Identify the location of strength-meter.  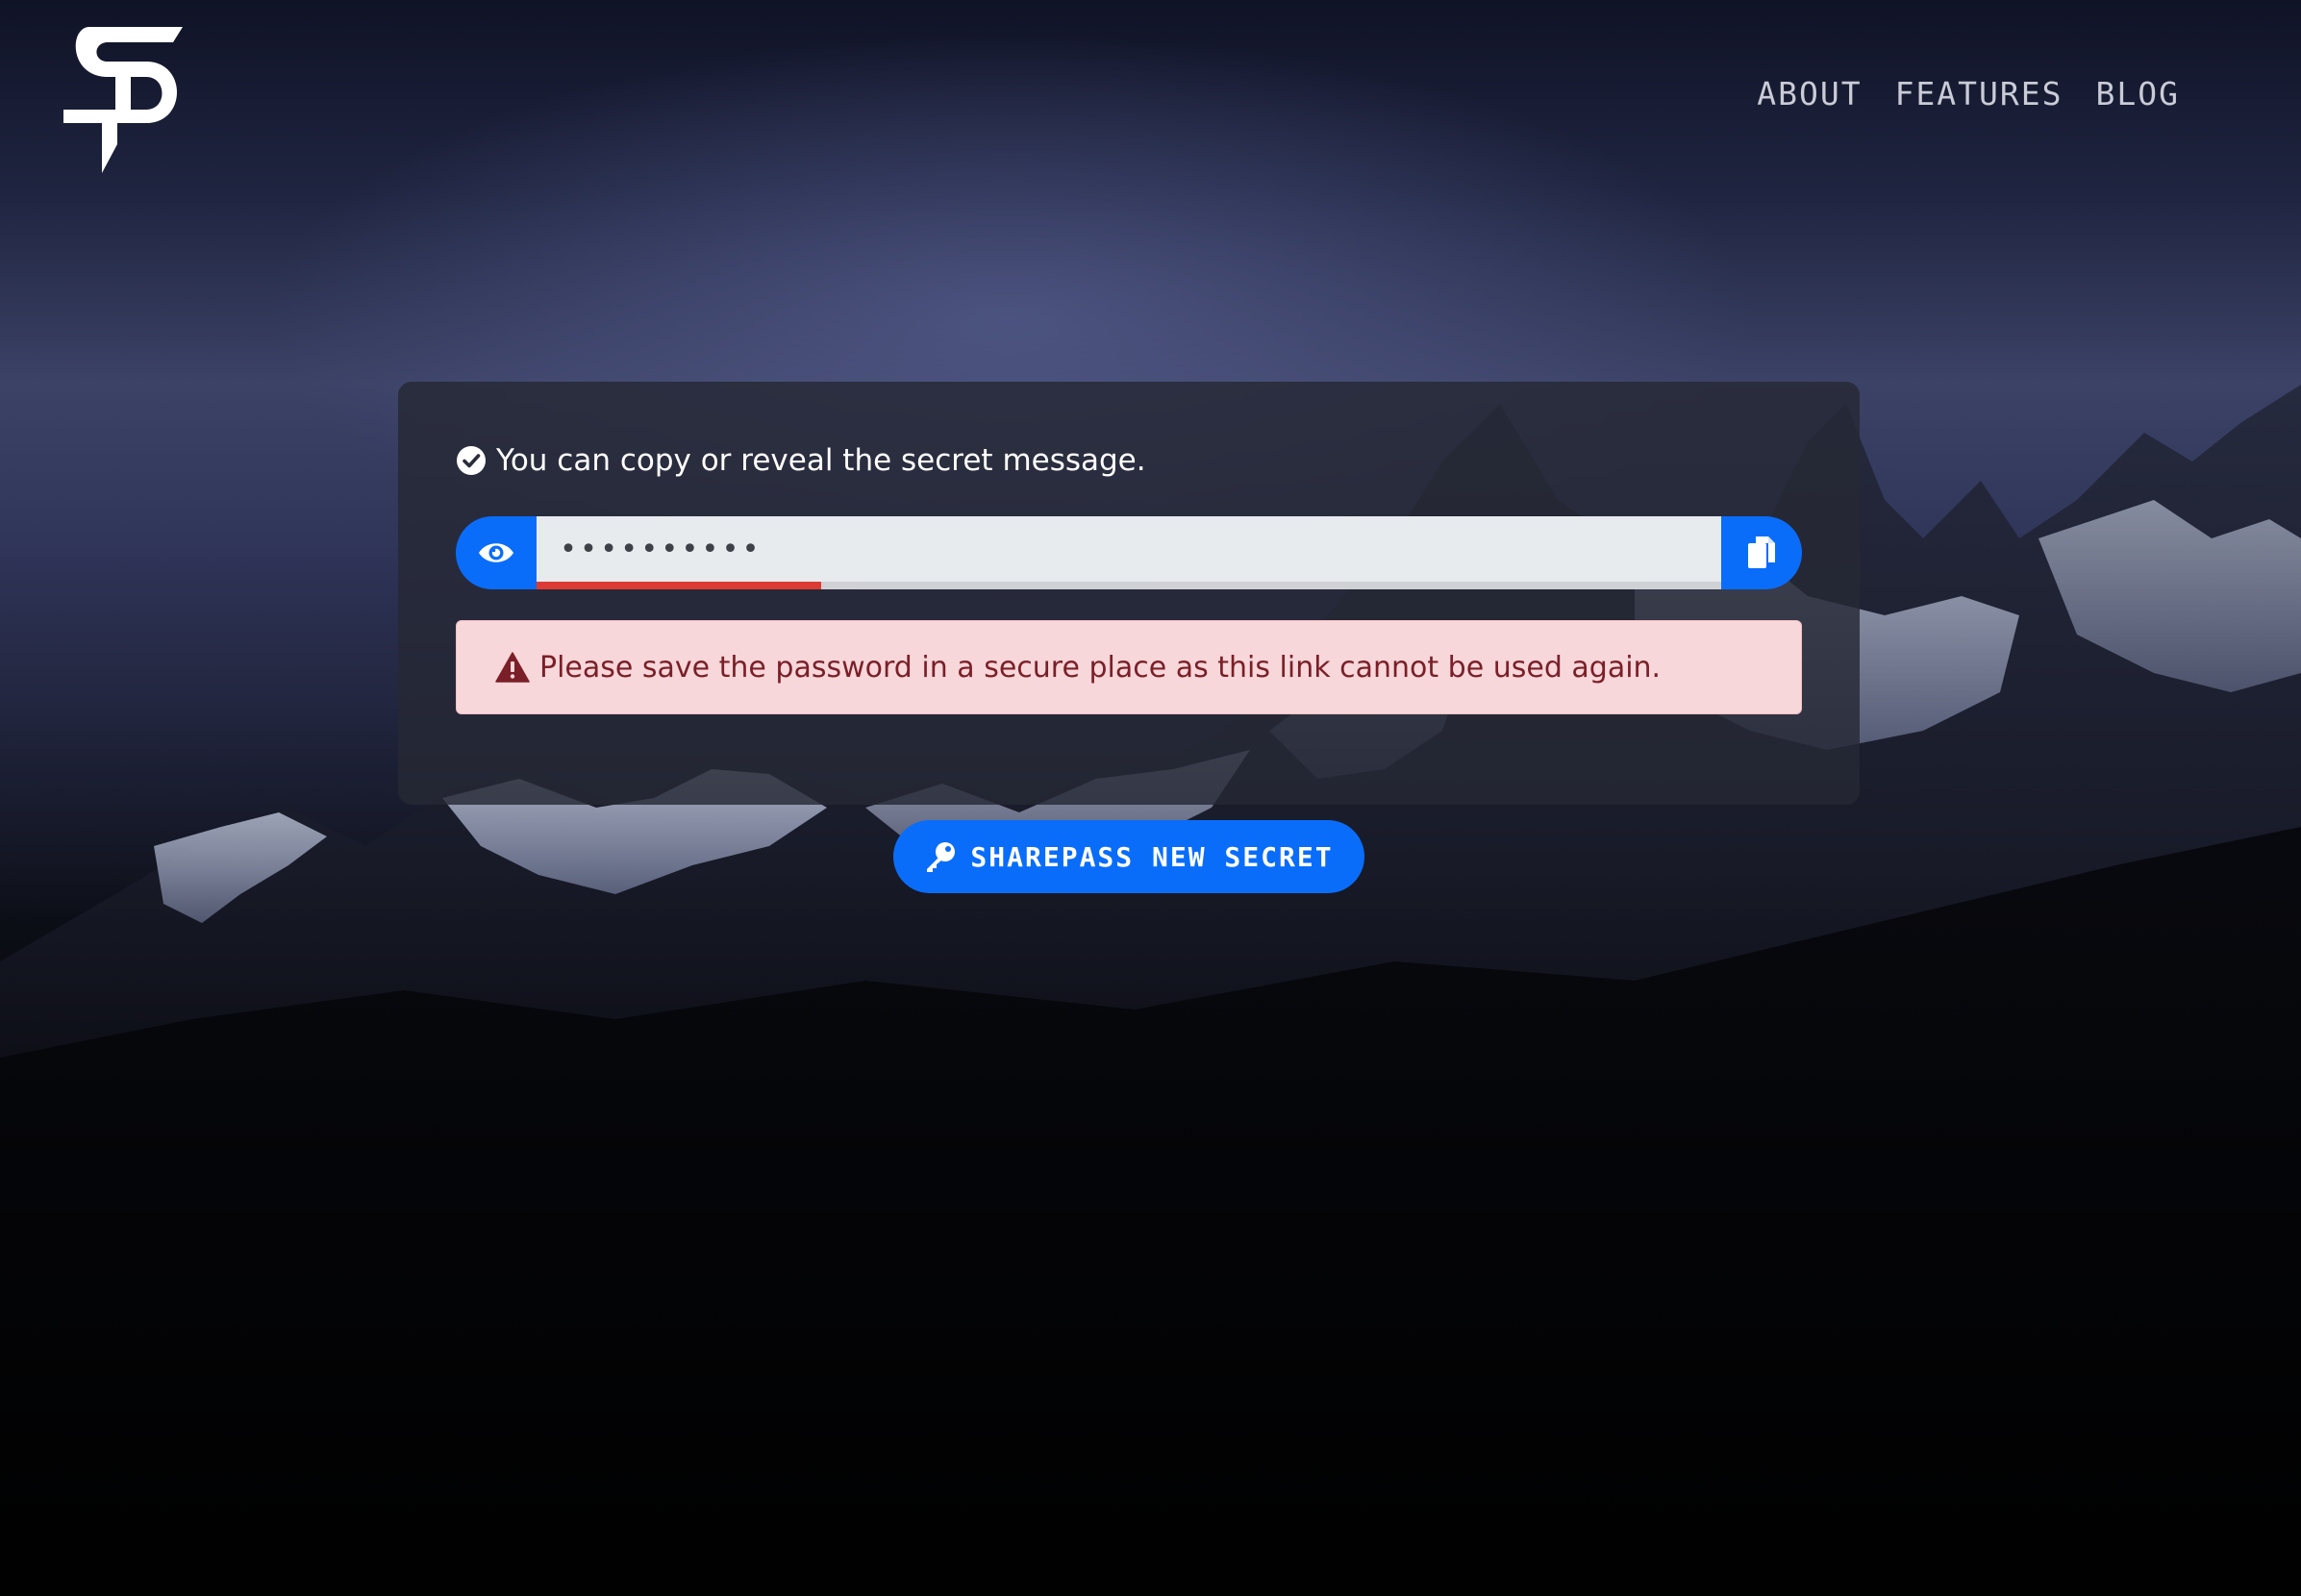
(1129, 585).